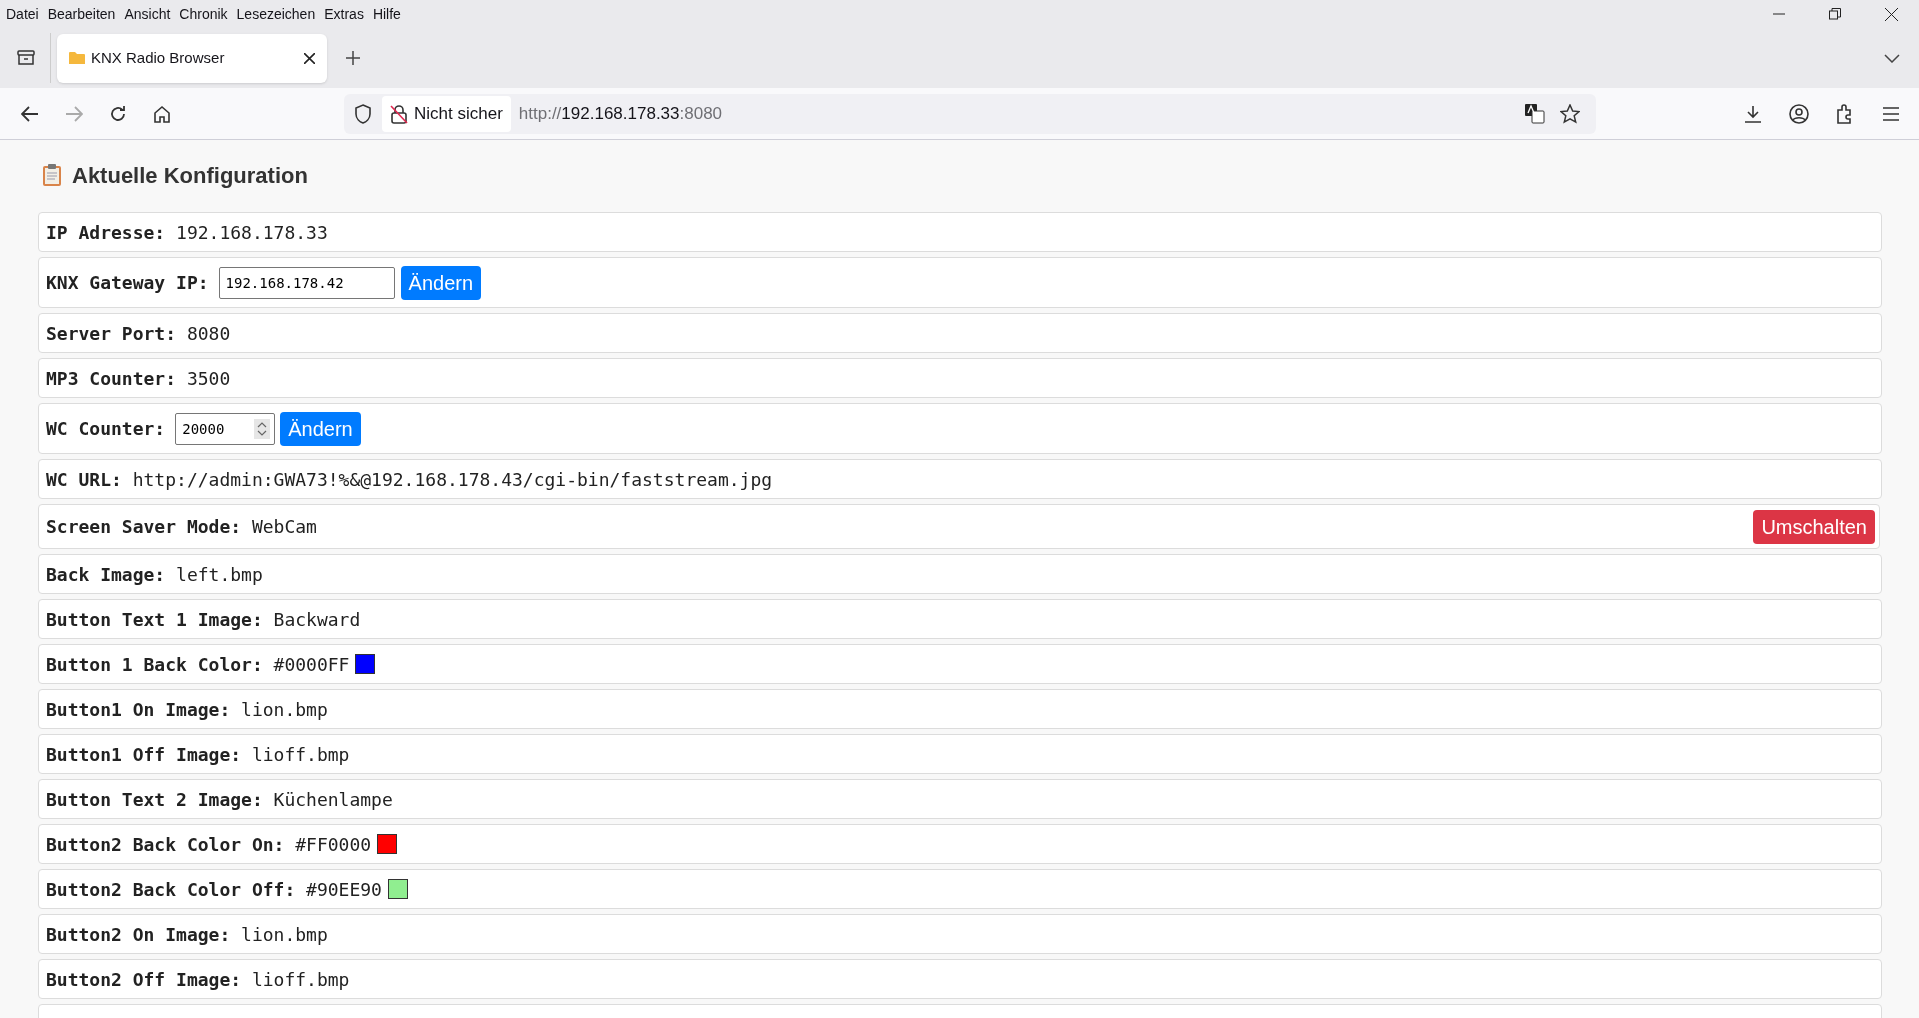 The width and height of the screenshot is (1919, 1018). What do you see at coordinates (1570, 113) in the screenshot?
I see `bookmark-star-icon` at bounding box center [1570, 113].